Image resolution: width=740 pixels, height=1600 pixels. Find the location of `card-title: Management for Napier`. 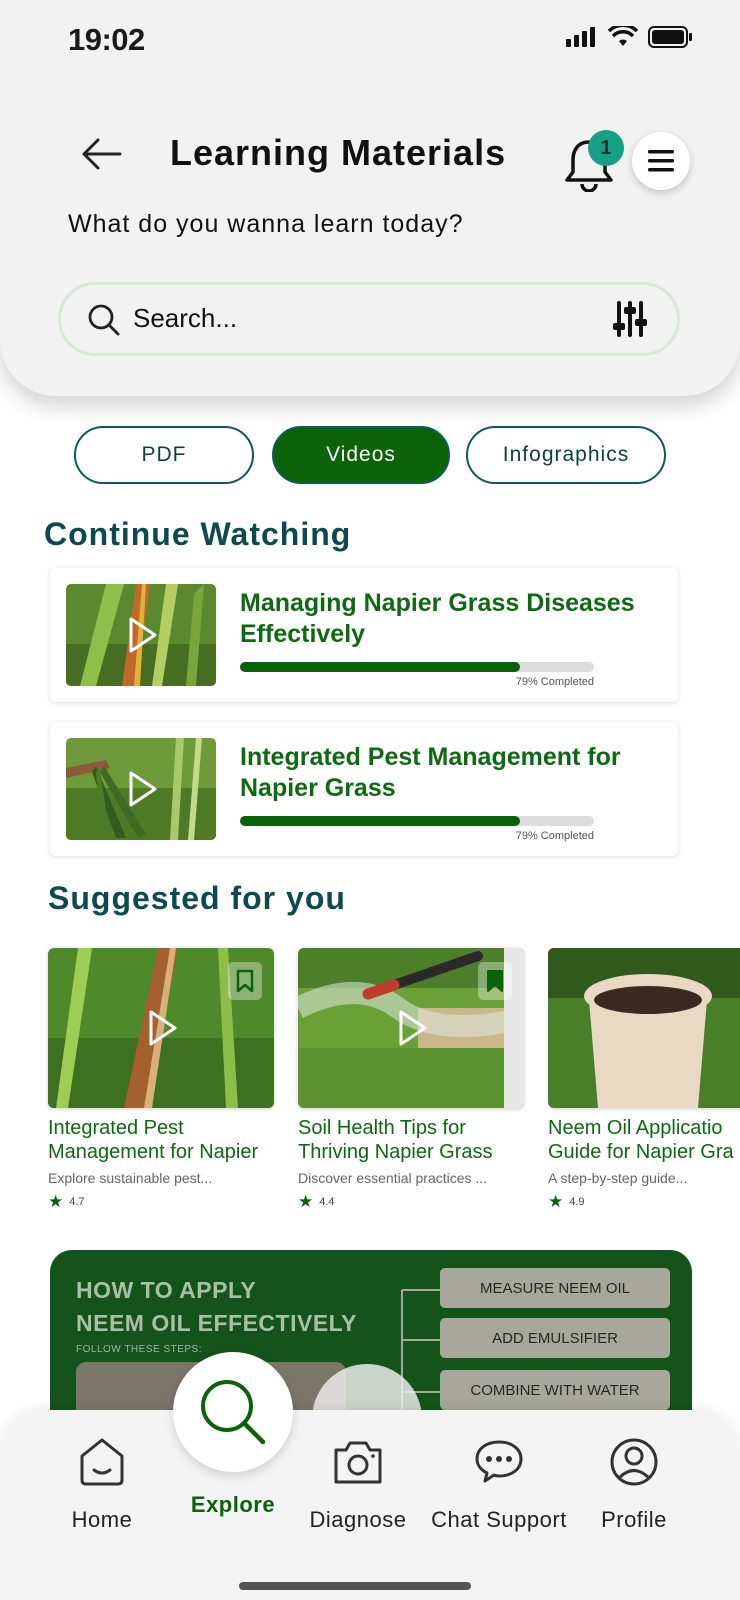

card-title: Management for Napier is located at coordinates (153, 1152).